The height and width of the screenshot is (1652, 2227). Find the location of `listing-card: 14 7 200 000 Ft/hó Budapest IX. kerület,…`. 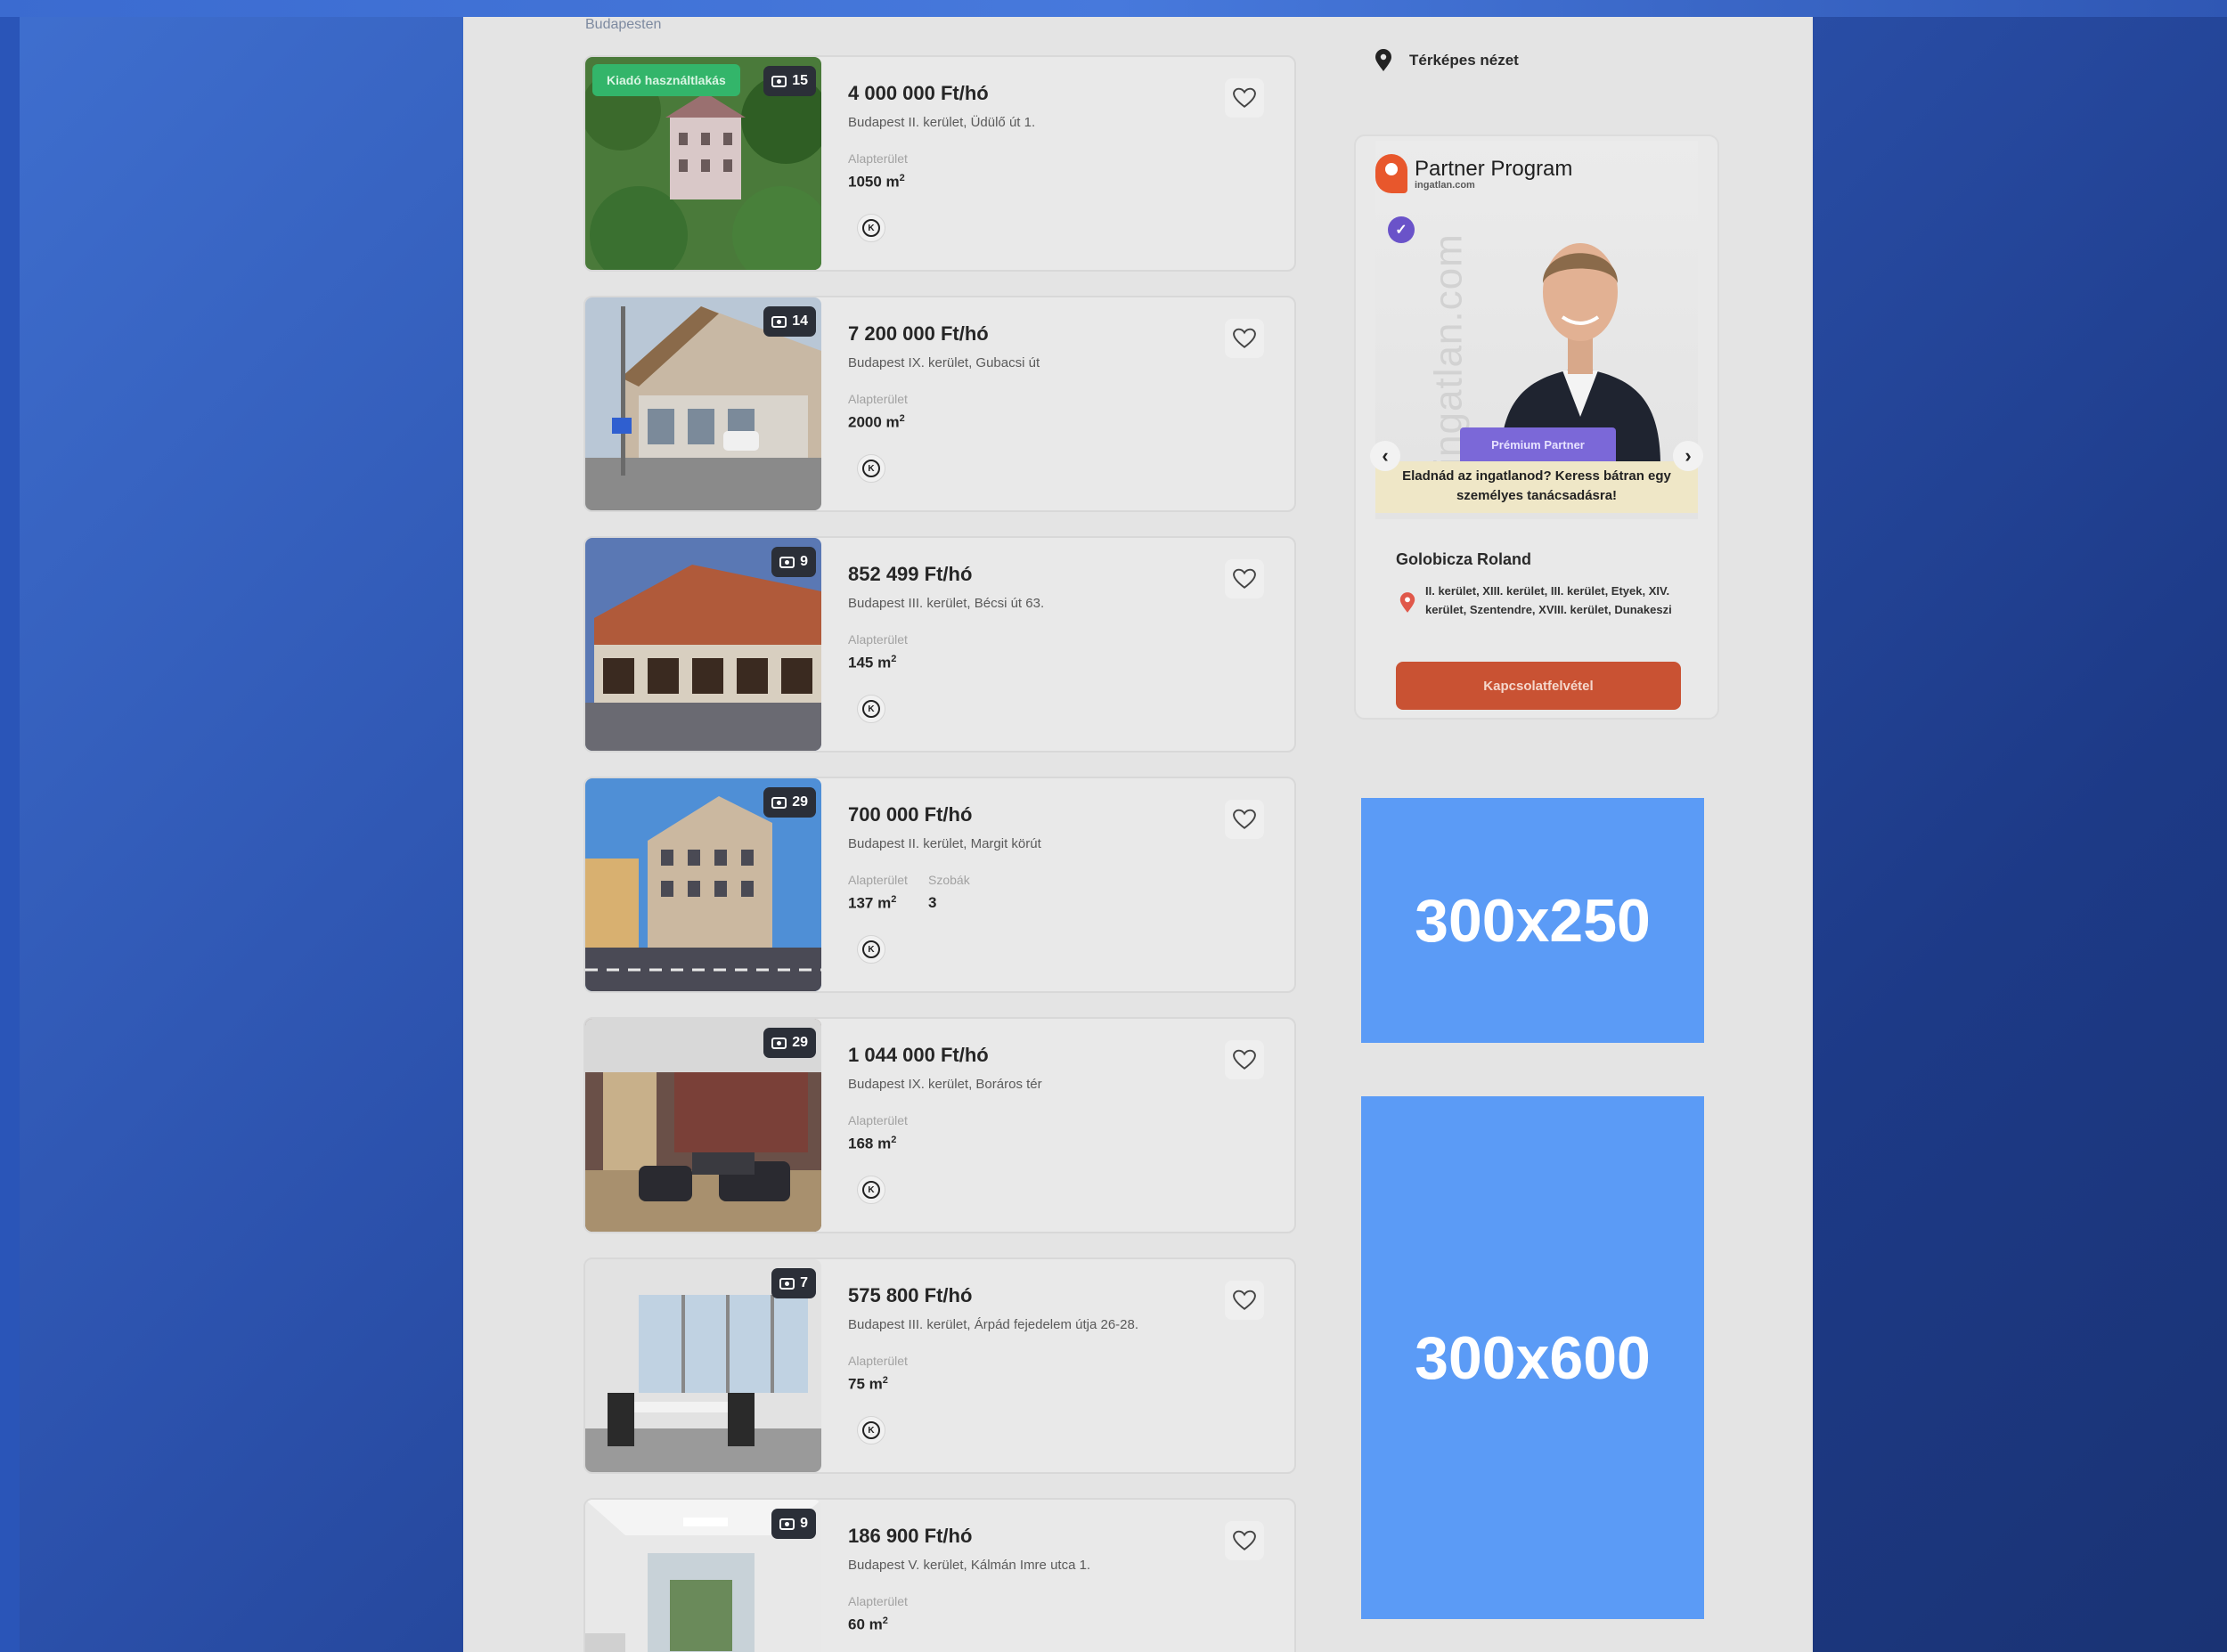

listing-card: 14 7 200 000 Ft/hó Budapest IX. kerület,… is located at coordinates (939, 404).